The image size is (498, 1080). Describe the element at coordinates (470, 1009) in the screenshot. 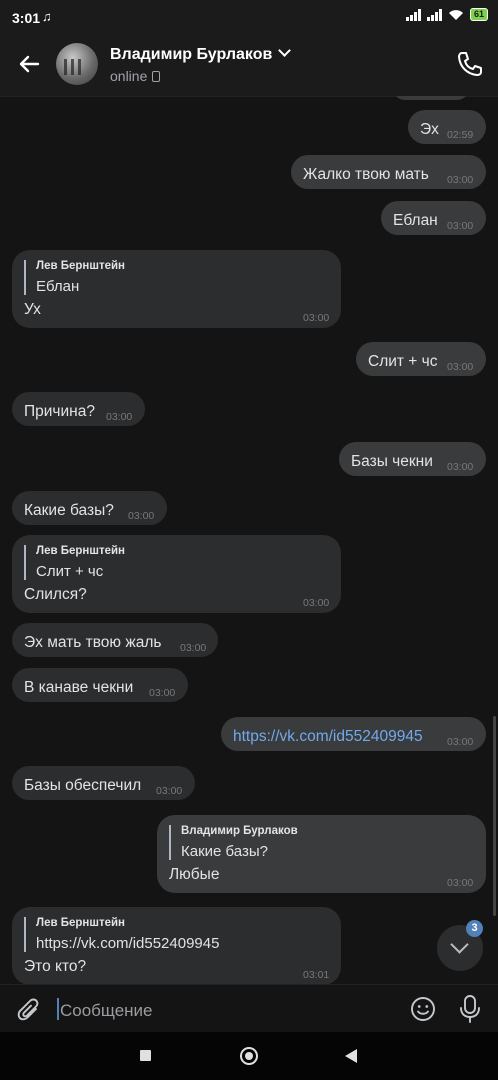

I see `mic-icon` at that location.